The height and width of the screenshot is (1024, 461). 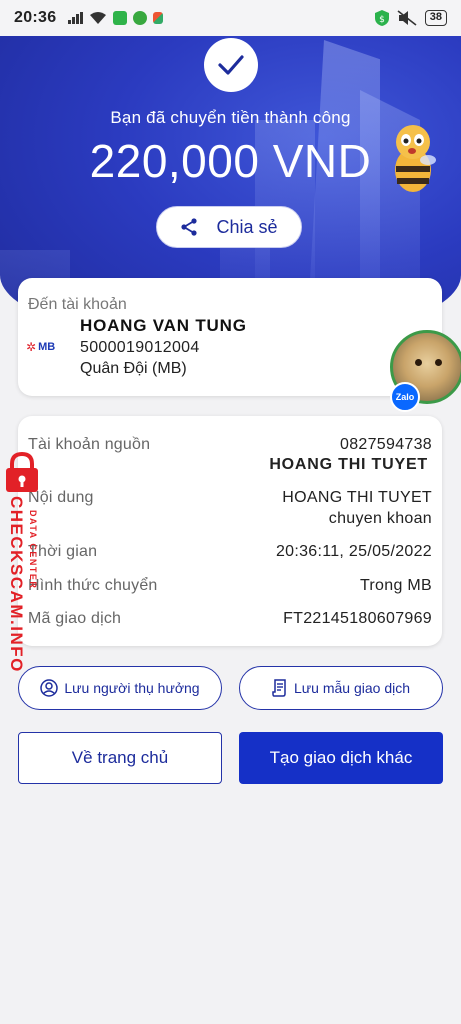 I want to click on source-account-name: HOANG THI TUYET, so click(x=348, y=464).